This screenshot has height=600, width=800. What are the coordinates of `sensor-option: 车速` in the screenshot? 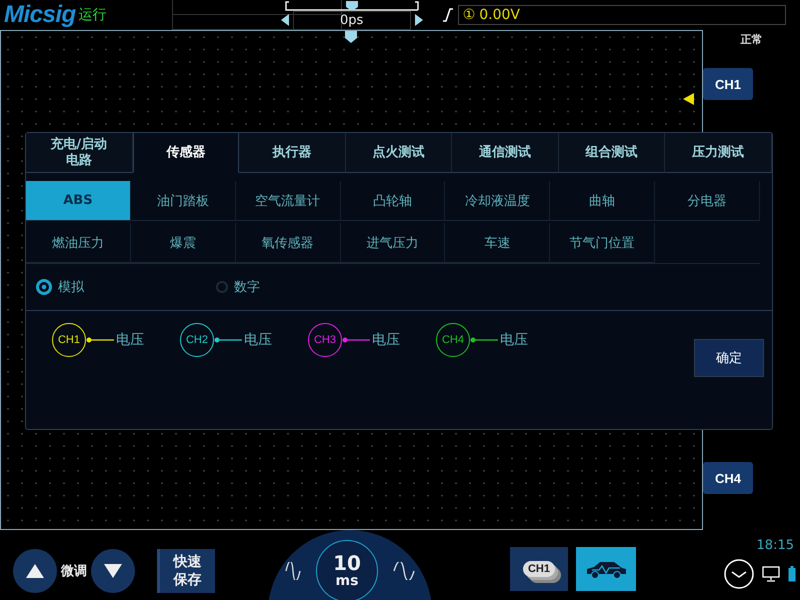 It's located at (497, 243).